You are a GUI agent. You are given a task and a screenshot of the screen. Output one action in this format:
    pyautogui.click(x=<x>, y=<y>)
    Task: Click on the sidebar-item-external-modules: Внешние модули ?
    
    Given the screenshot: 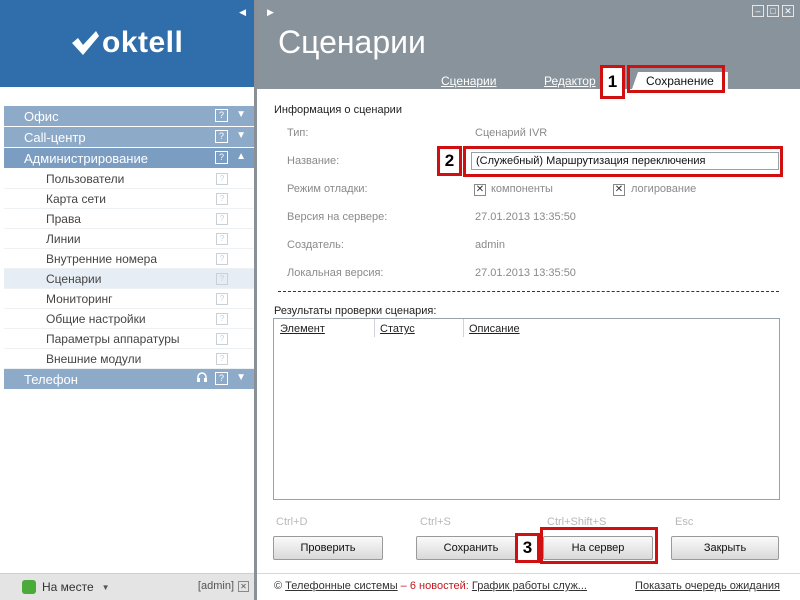 What is the action you would take?
    pyautogui.click(x=129, y=359)
    